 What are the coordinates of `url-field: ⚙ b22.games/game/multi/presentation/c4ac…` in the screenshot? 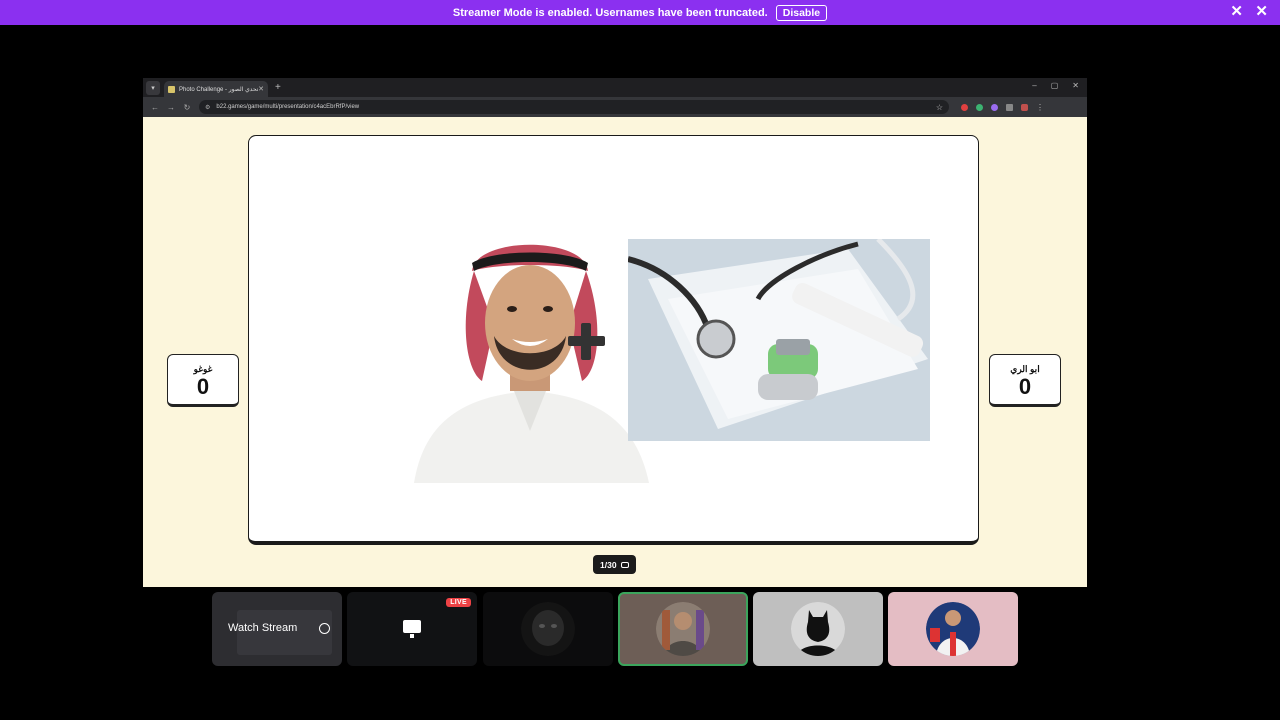 It's located at (574, 107).